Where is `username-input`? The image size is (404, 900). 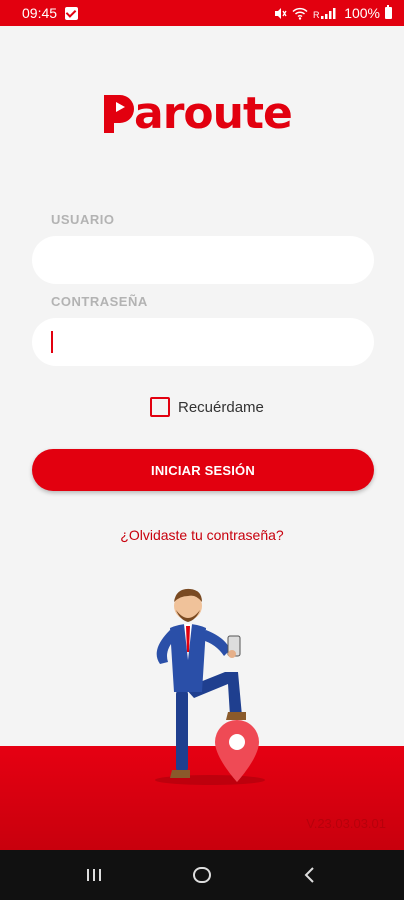
username-input is located at coordinates (203, 260).